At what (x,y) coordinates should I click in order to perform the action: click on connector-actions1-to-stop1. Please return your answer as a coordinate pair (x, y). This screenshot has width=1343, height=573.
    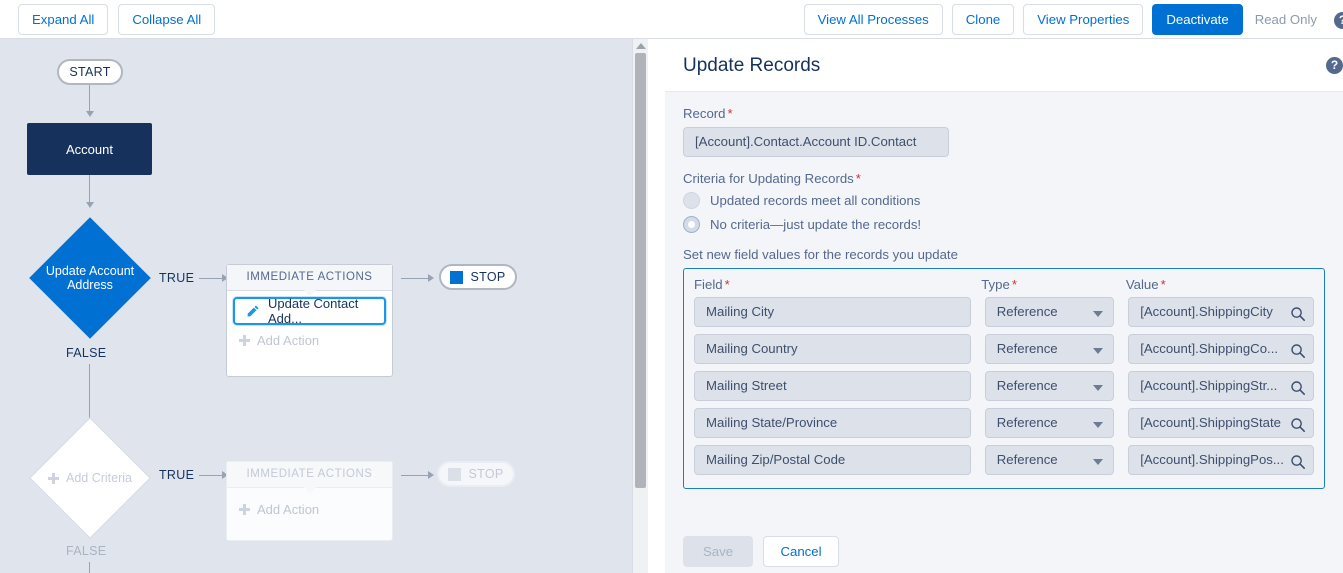
    Looking at the image, I should click on (415, 278).